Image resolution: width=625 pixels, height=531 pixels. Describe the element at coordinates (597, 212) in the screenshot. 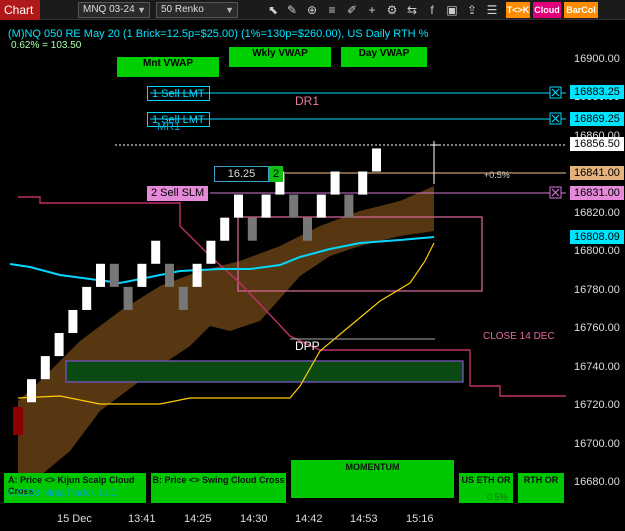

I see `price-tick-label: 16820.00` at that location.